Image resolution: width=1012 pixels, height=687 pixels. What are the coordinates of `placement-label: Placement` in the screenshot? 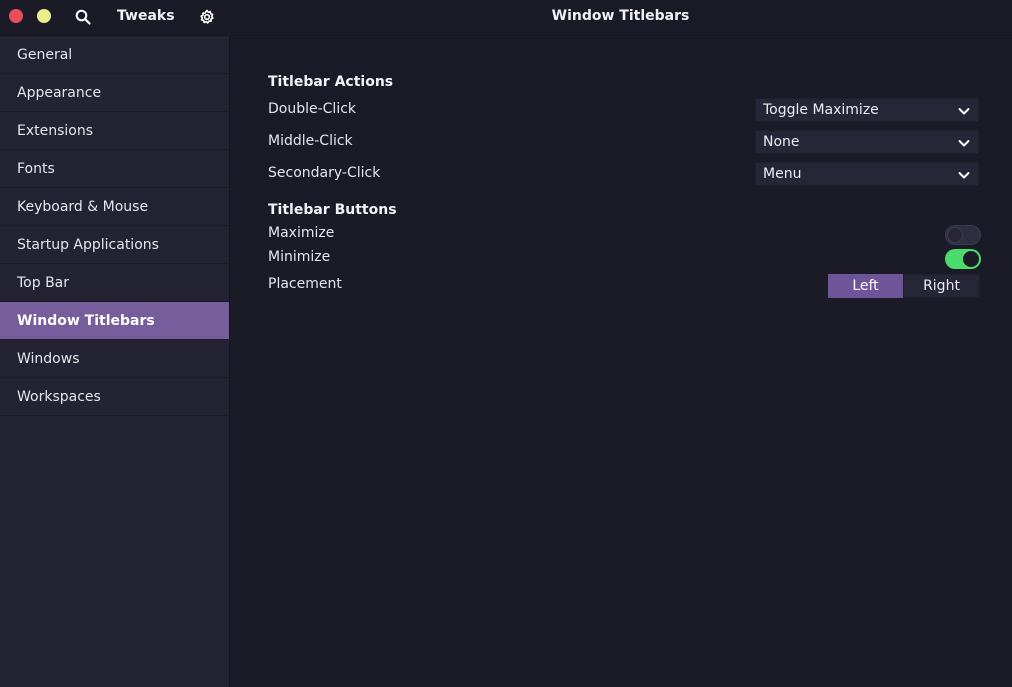 It's located at (305, 284).